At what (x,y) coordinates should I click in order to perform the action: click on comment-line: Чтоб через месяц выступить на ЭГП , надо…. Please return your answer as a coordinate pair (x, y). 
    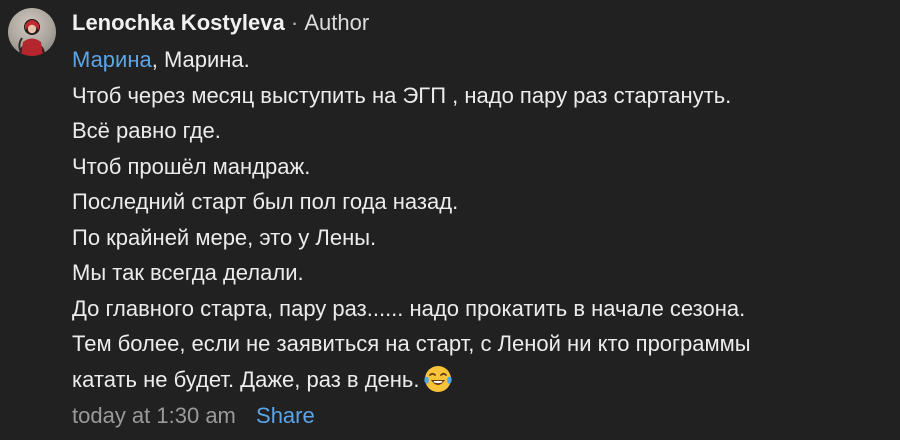
    Looking at the image, I should click on (402, 95).